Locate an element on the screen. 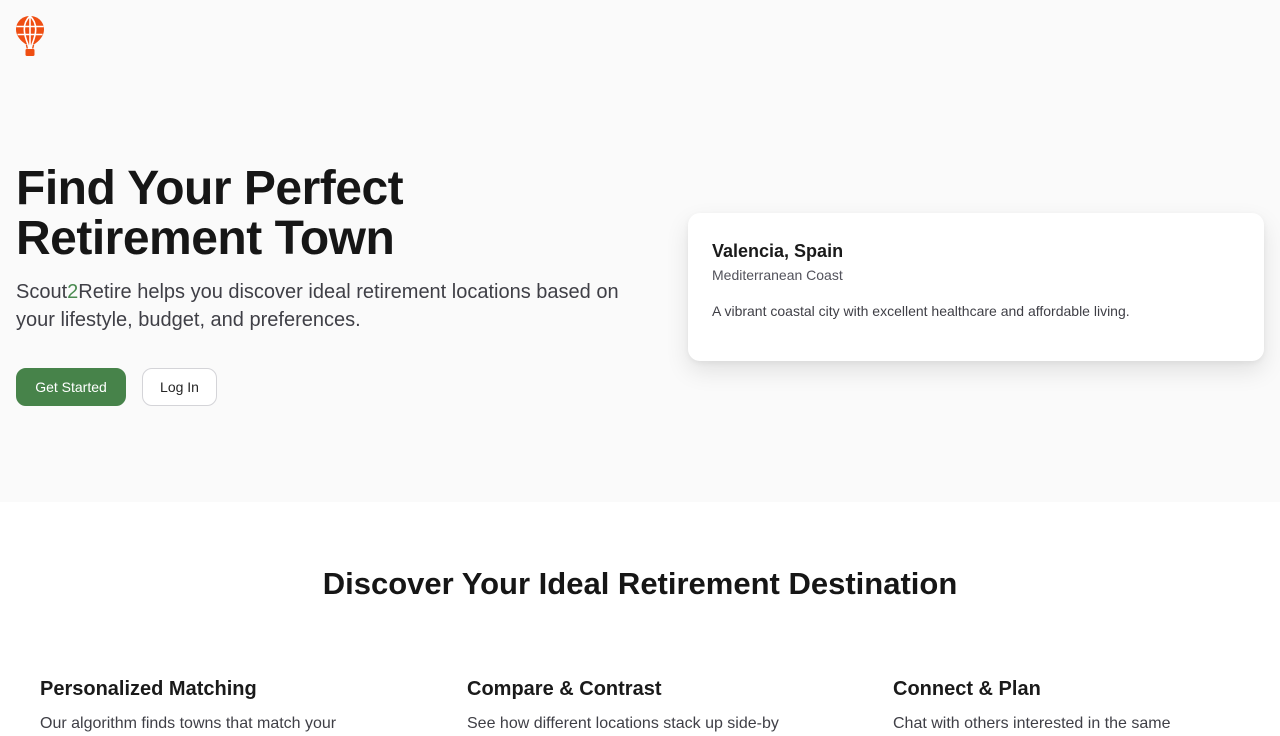 The width and height of the screenshot is (1280, 736). brand-name-prefix: Scout is located at coordinates (42, 292).